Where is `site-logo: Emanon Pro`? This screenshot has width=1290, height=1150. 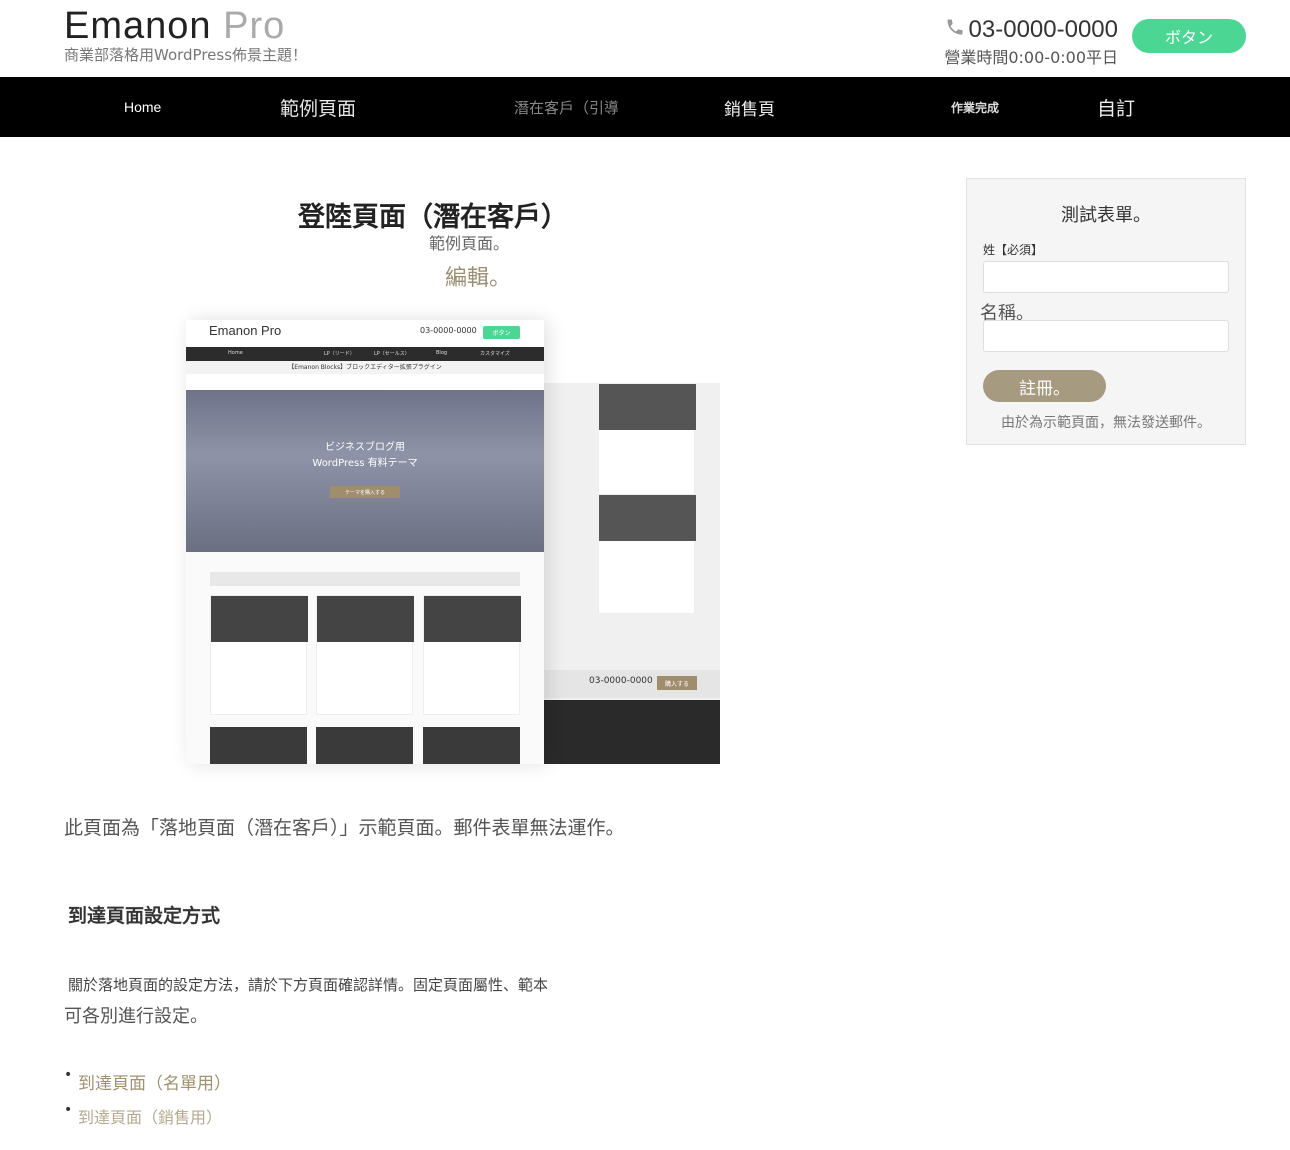 site-logo: Emanon Pro is located at coordinates (174, 26).